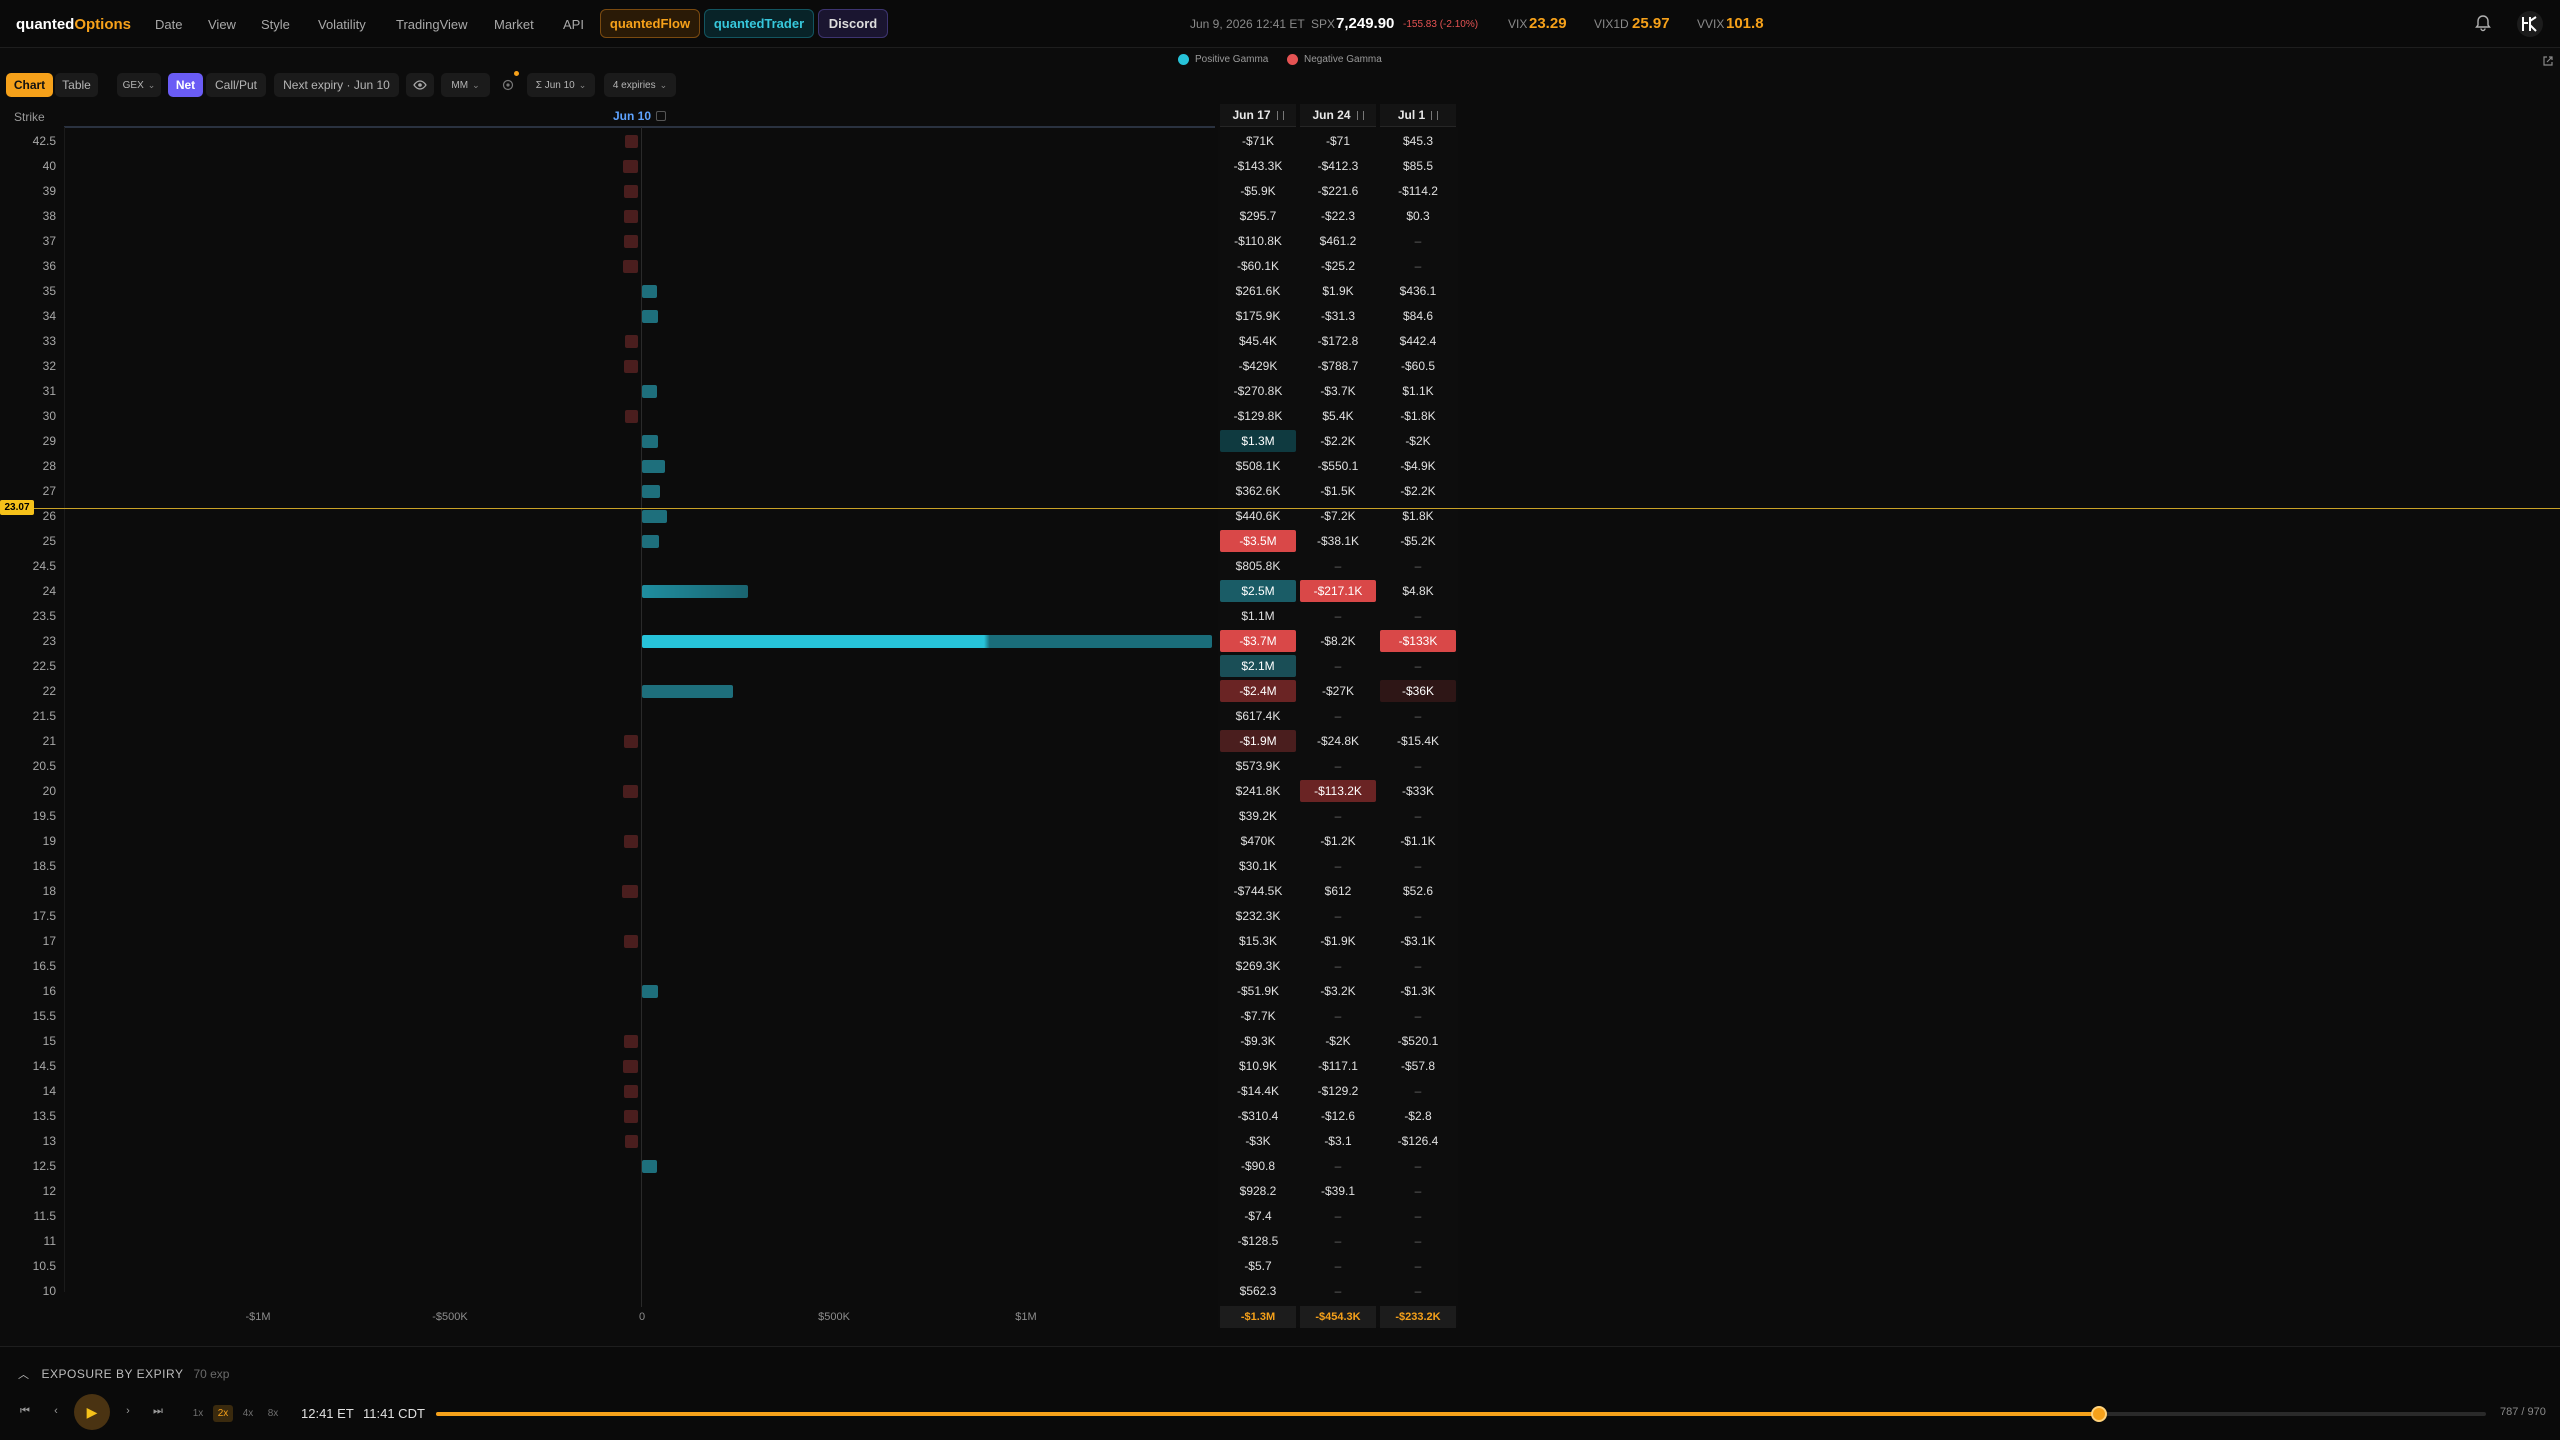 The width and height of the screenshot is (2560, 1440). What do you see at coordinates (45, 24) in the screenshot?
I see `logo-main: quanted` at bounding box center [45, 24].